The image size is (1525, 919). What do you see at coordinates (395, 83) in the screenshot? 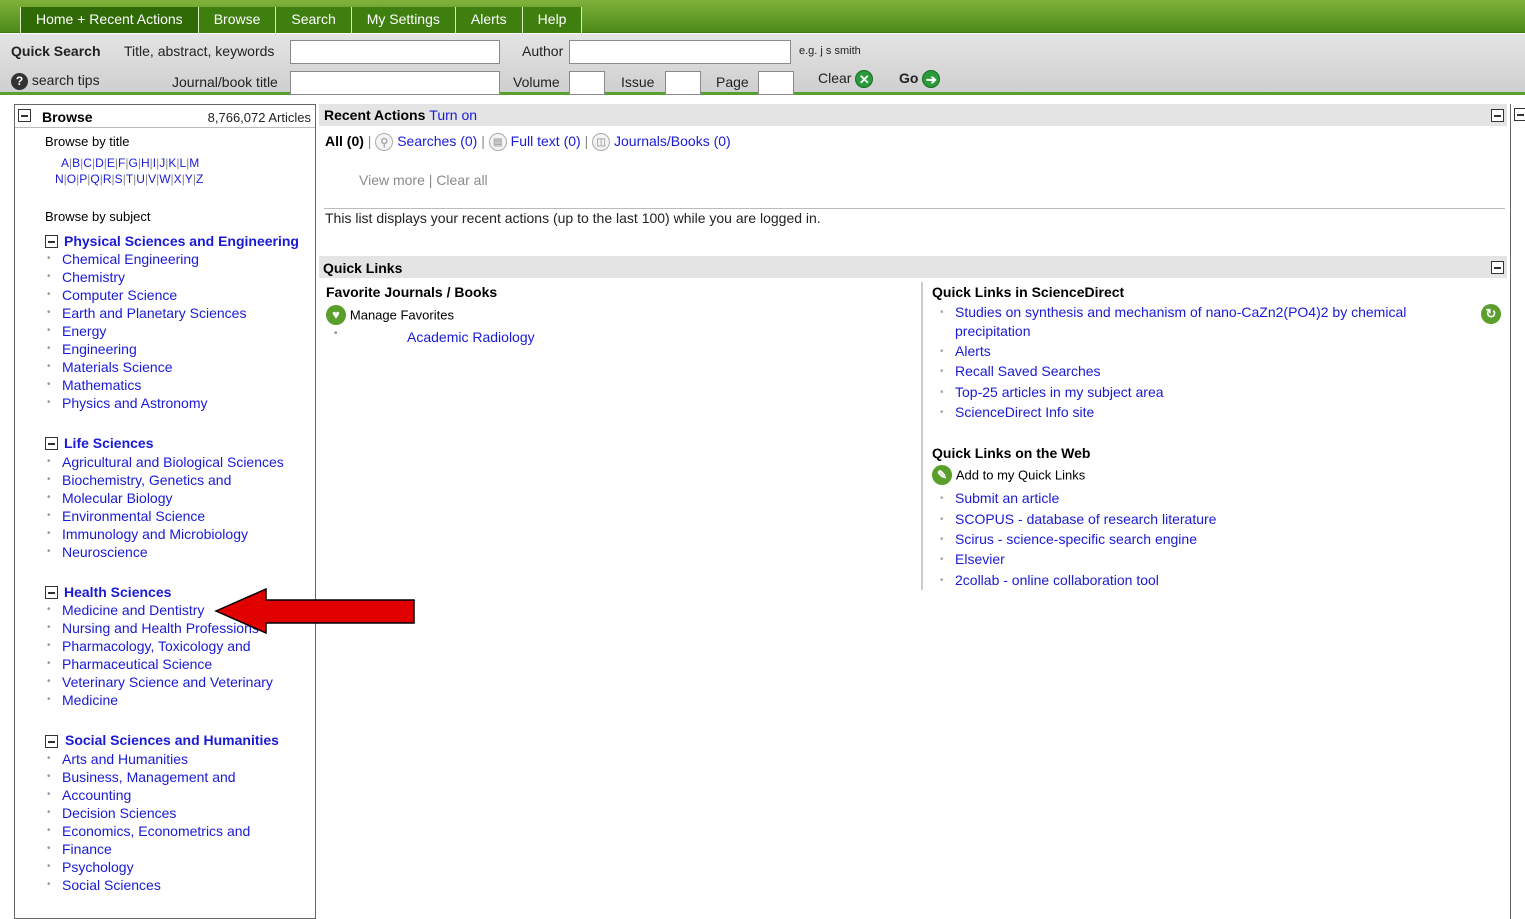
I see `journal-title-input` at bounding box center [395, 83].